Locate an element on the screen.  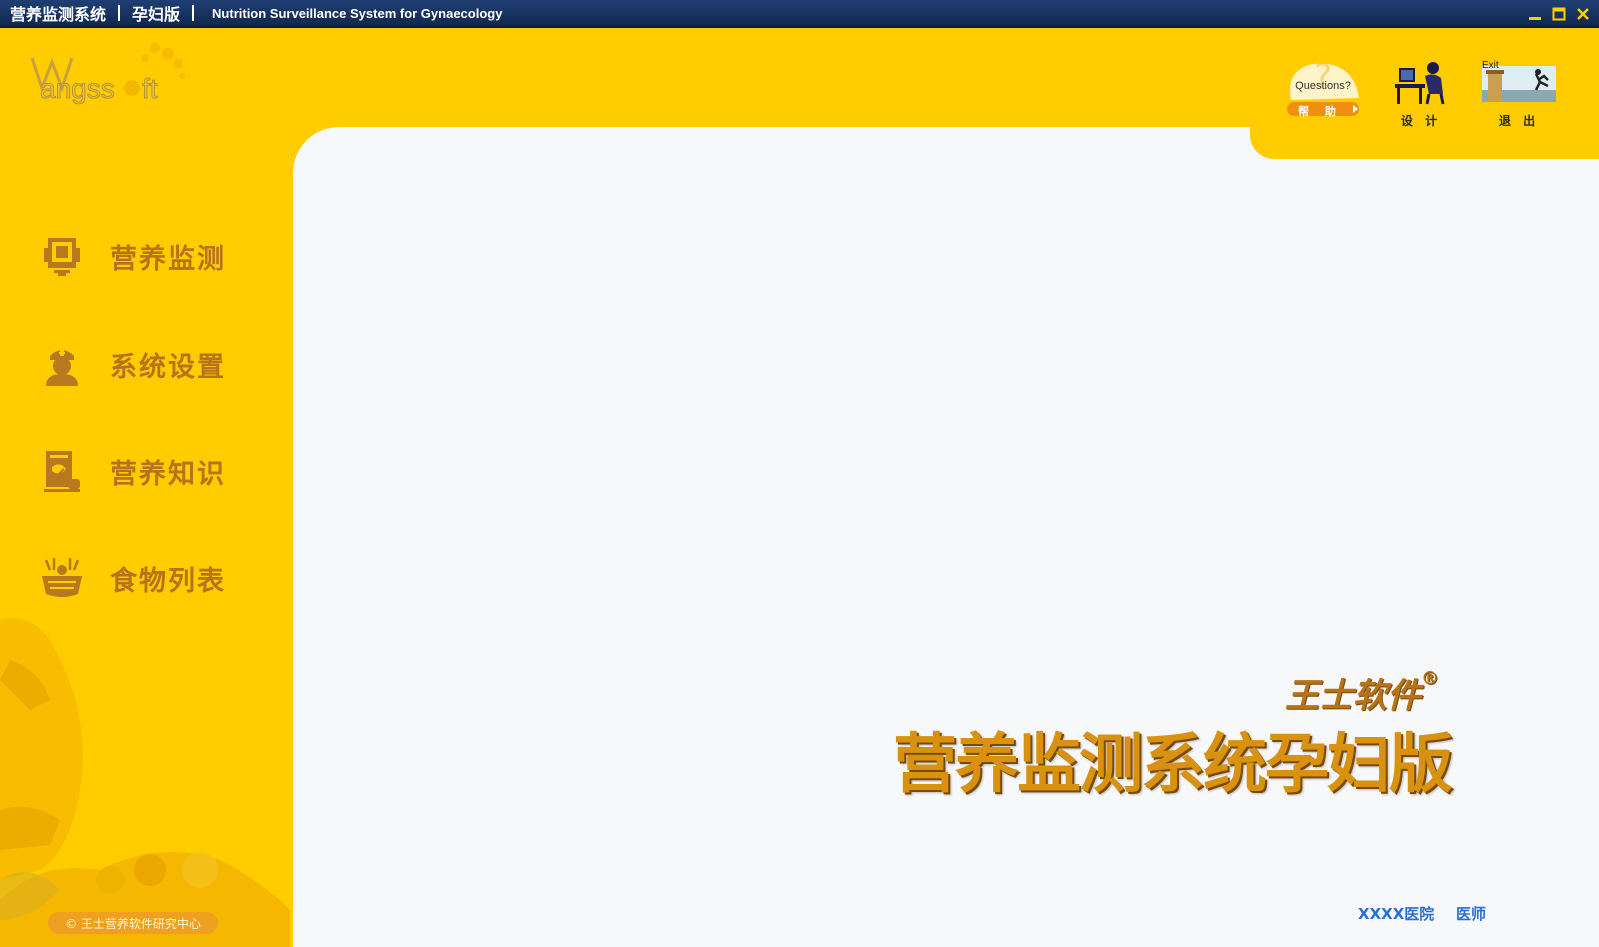
svg-text: ft is located at coordinates (150, 88).